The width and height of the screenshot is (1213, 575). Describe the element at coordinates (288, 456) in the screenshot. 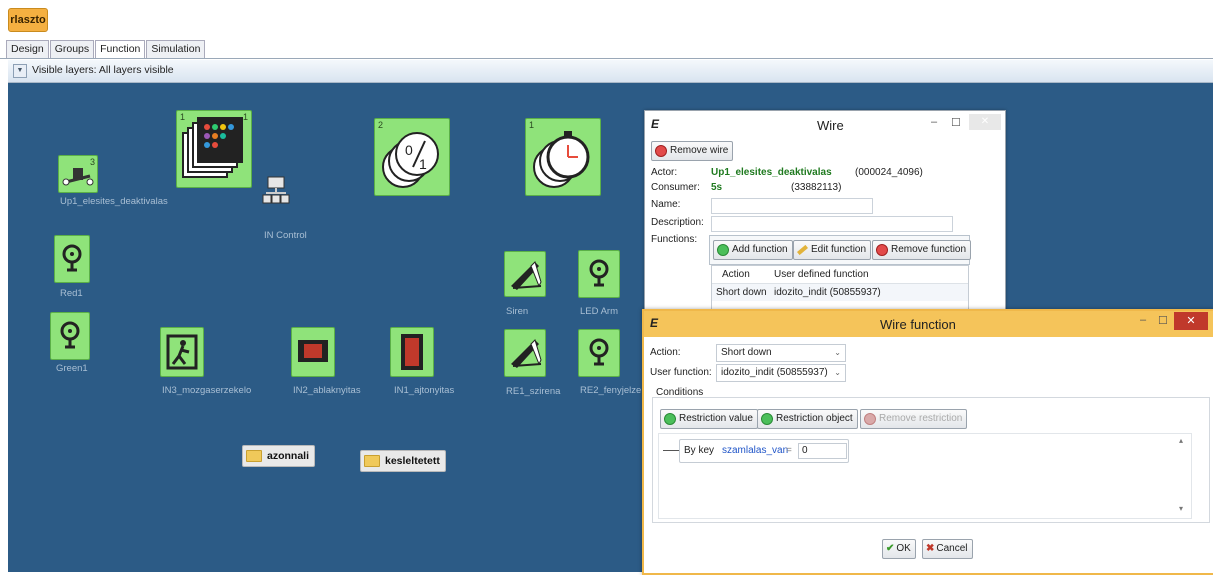

I see `folder-label: azonnali` at that location.